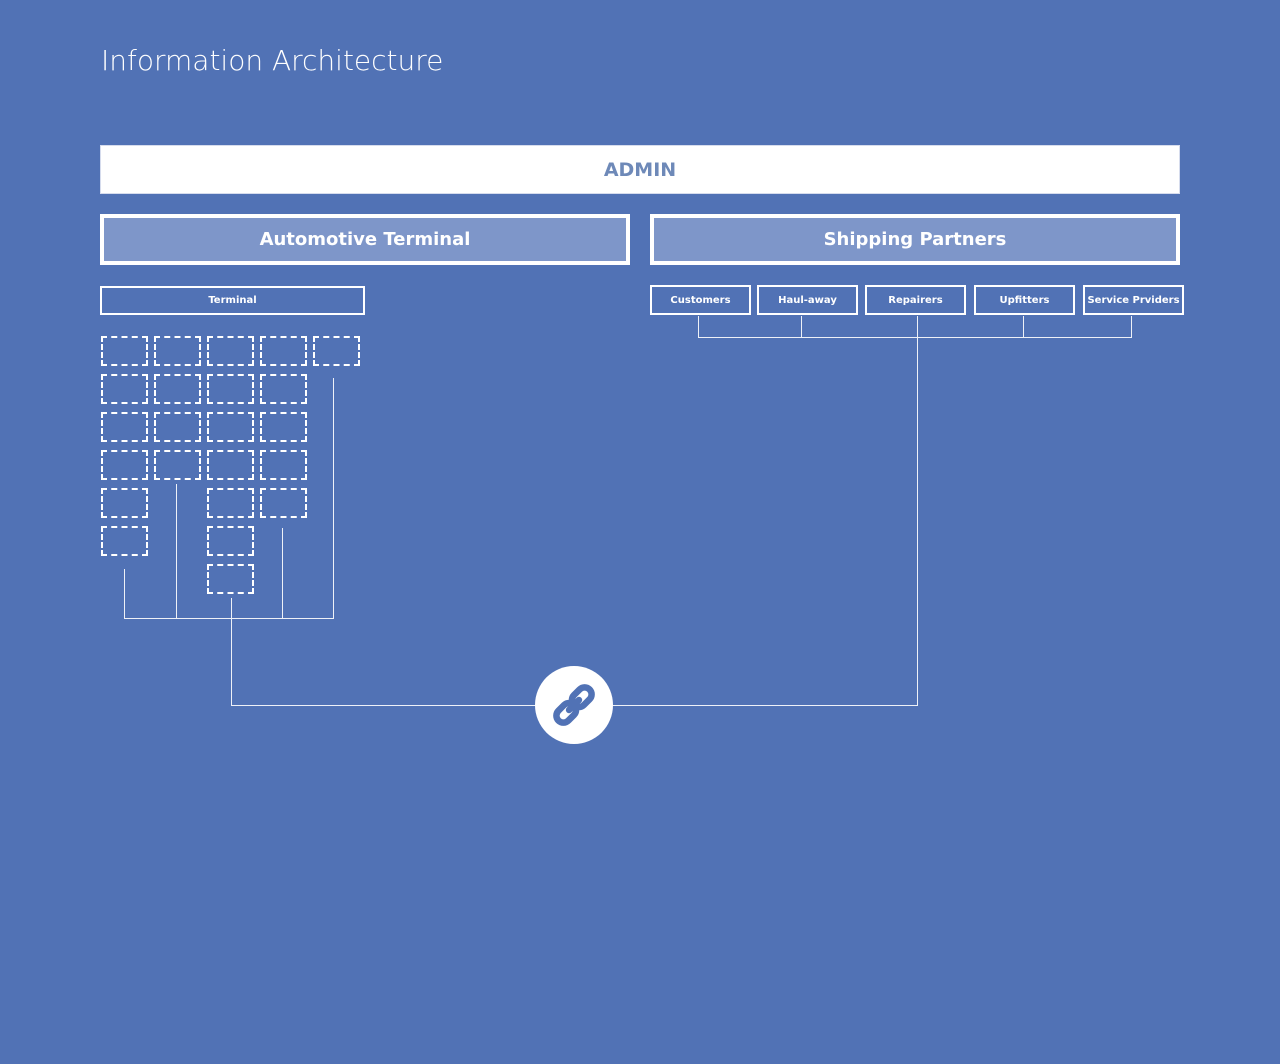 The image size is (1280, 1064). I want to click on link-icon, so click(574, 705).